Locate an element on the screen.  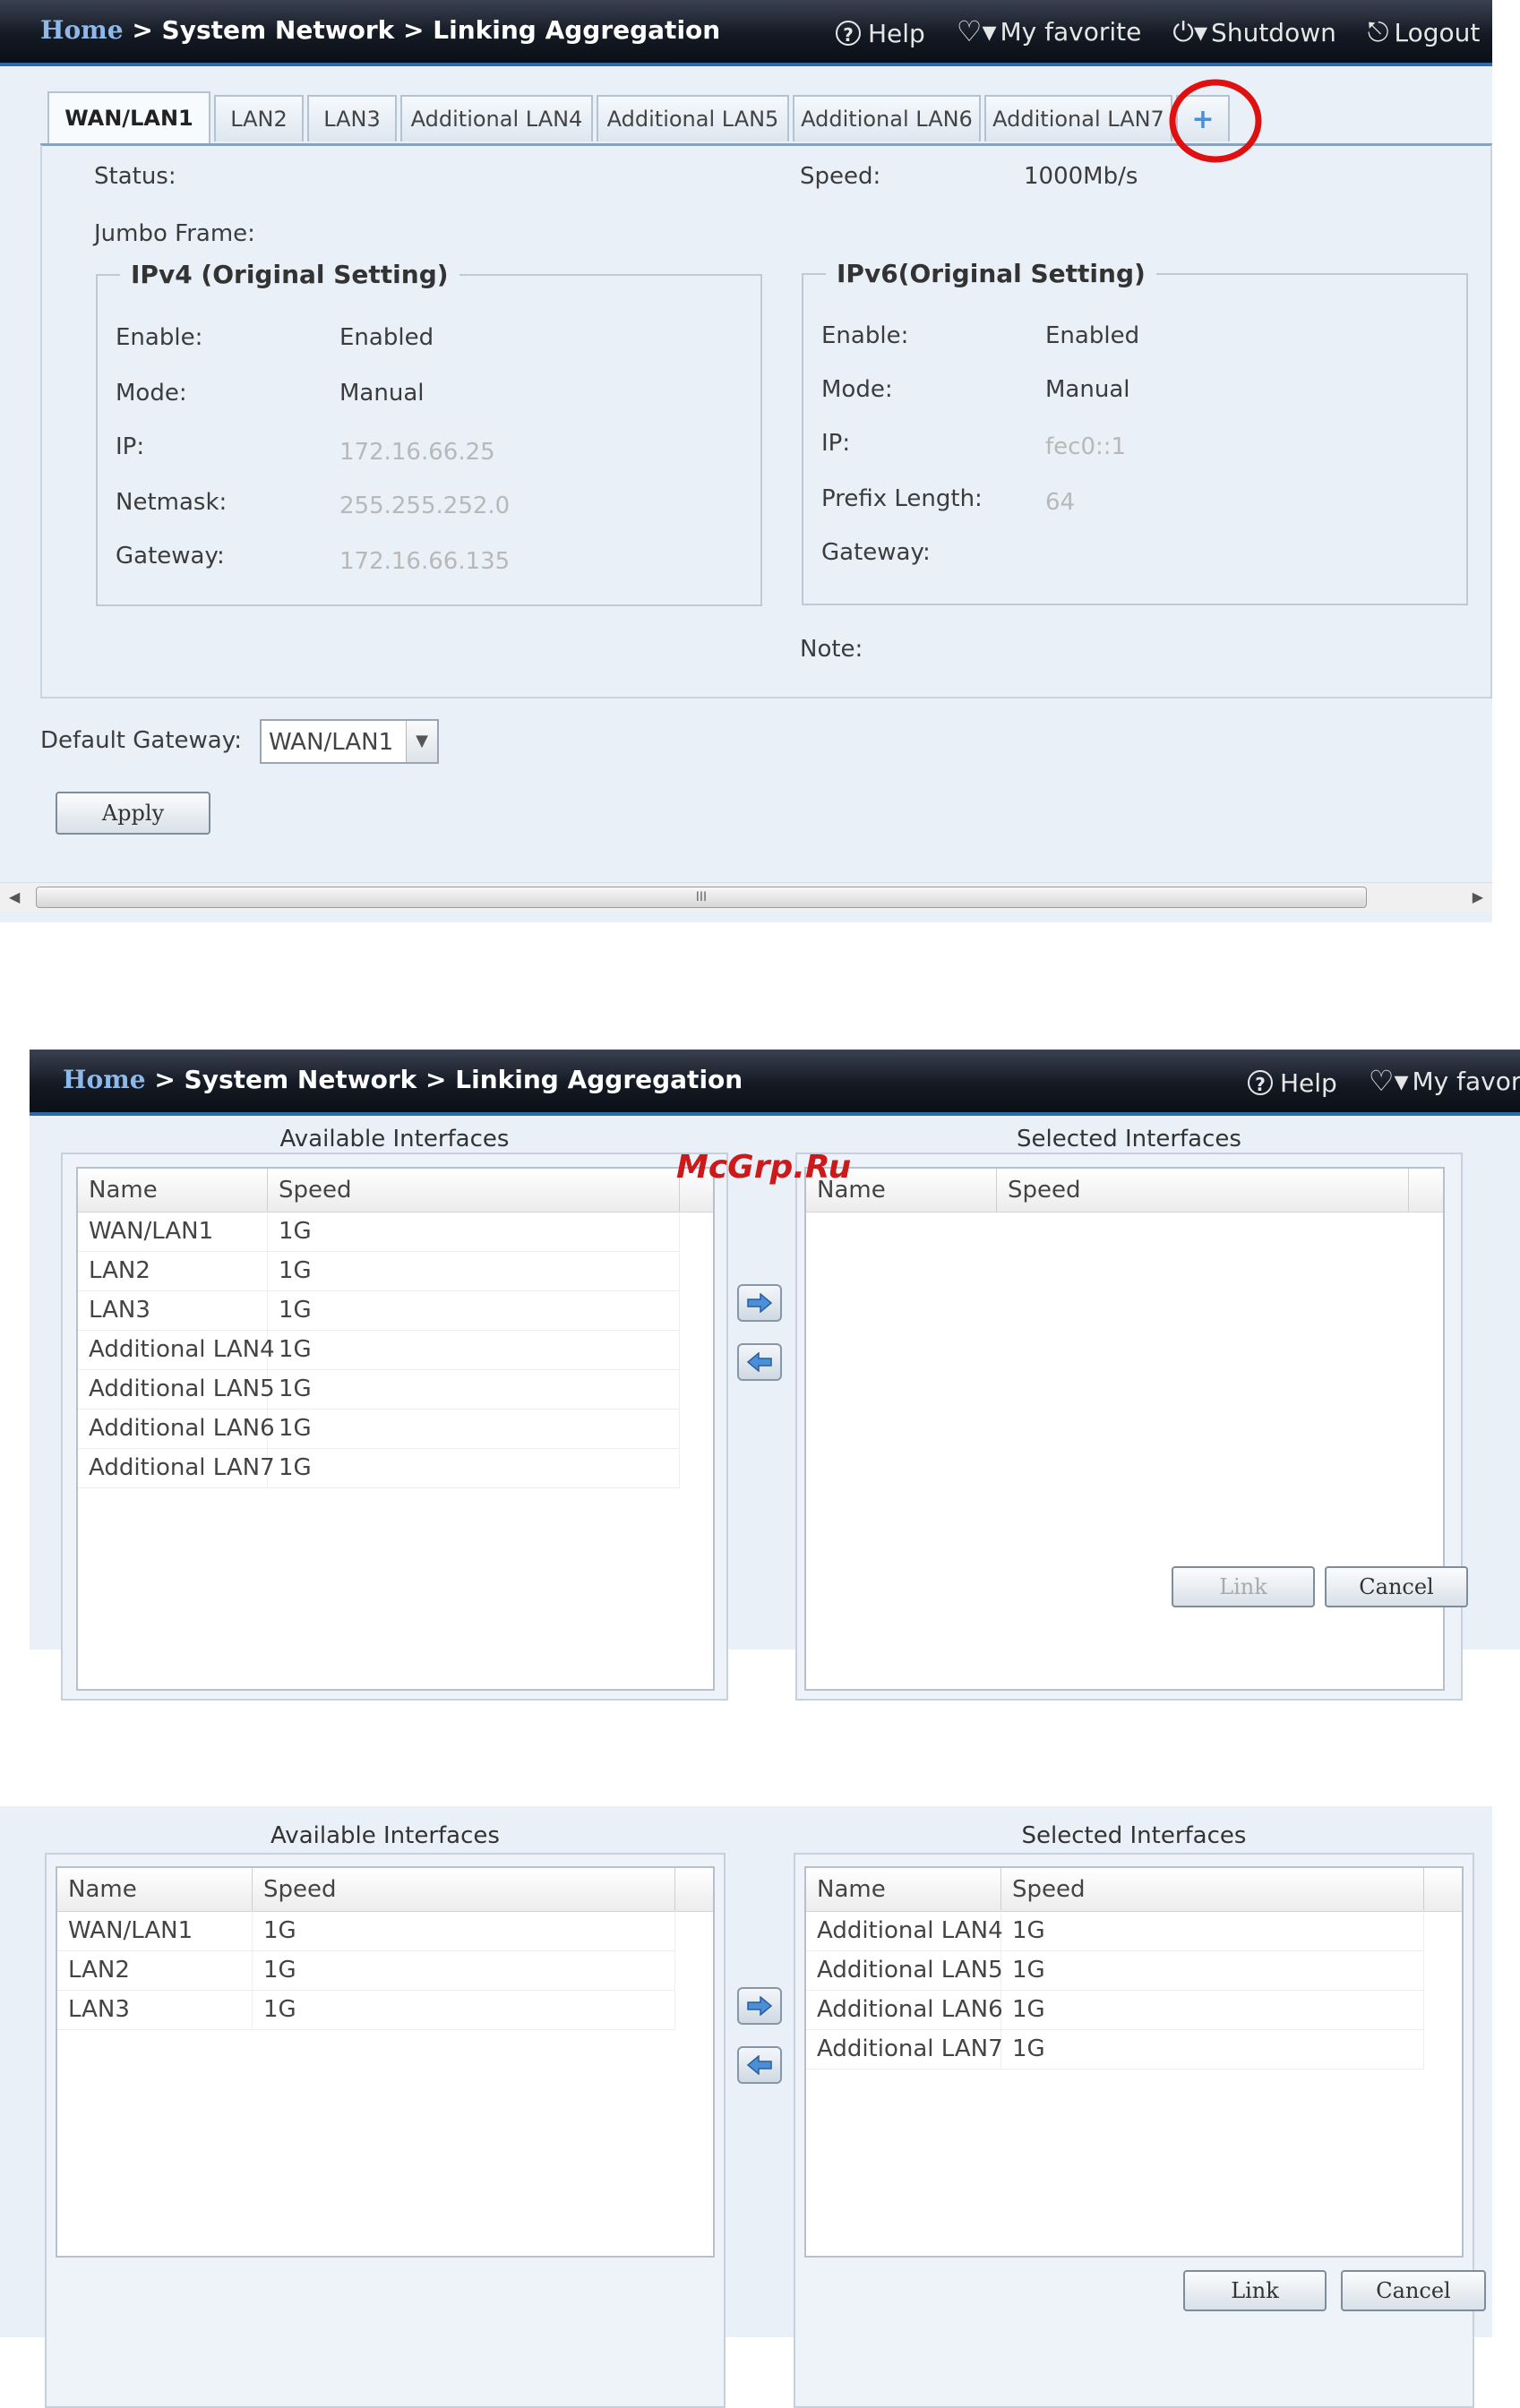
header-actions: ?Help ♡▾My favorite is located at coordinates (1384, 1081).